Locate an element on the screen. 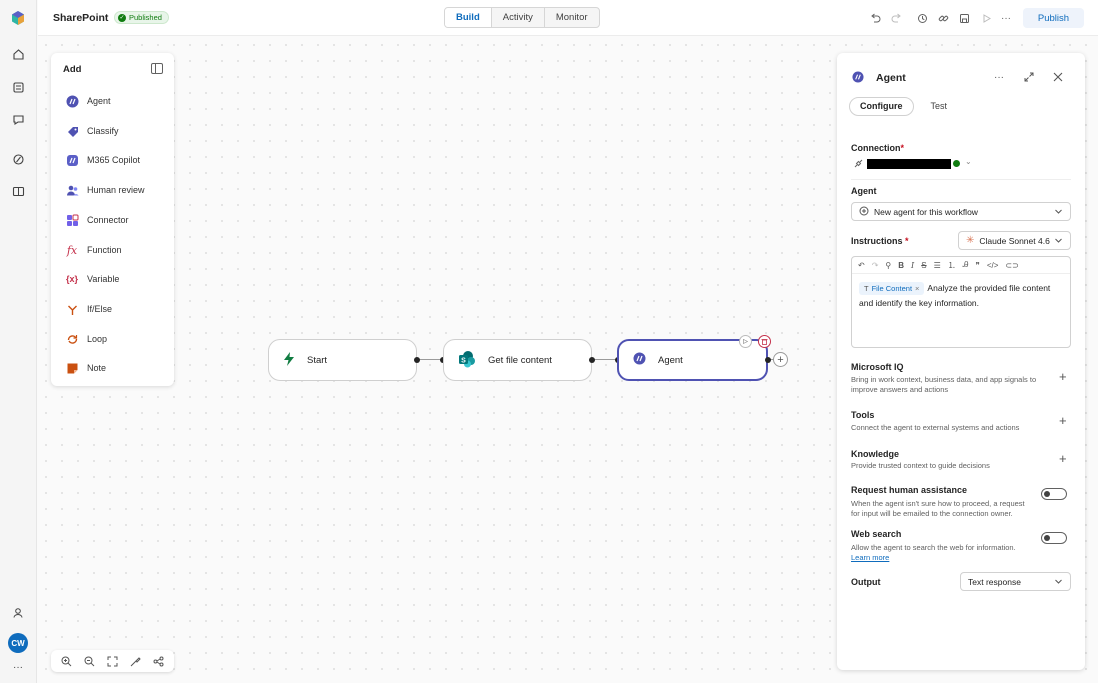 Image resolution: width=1098 pixels, height=683 pixels. tab-build: Build is located at coordinates (468, 17).